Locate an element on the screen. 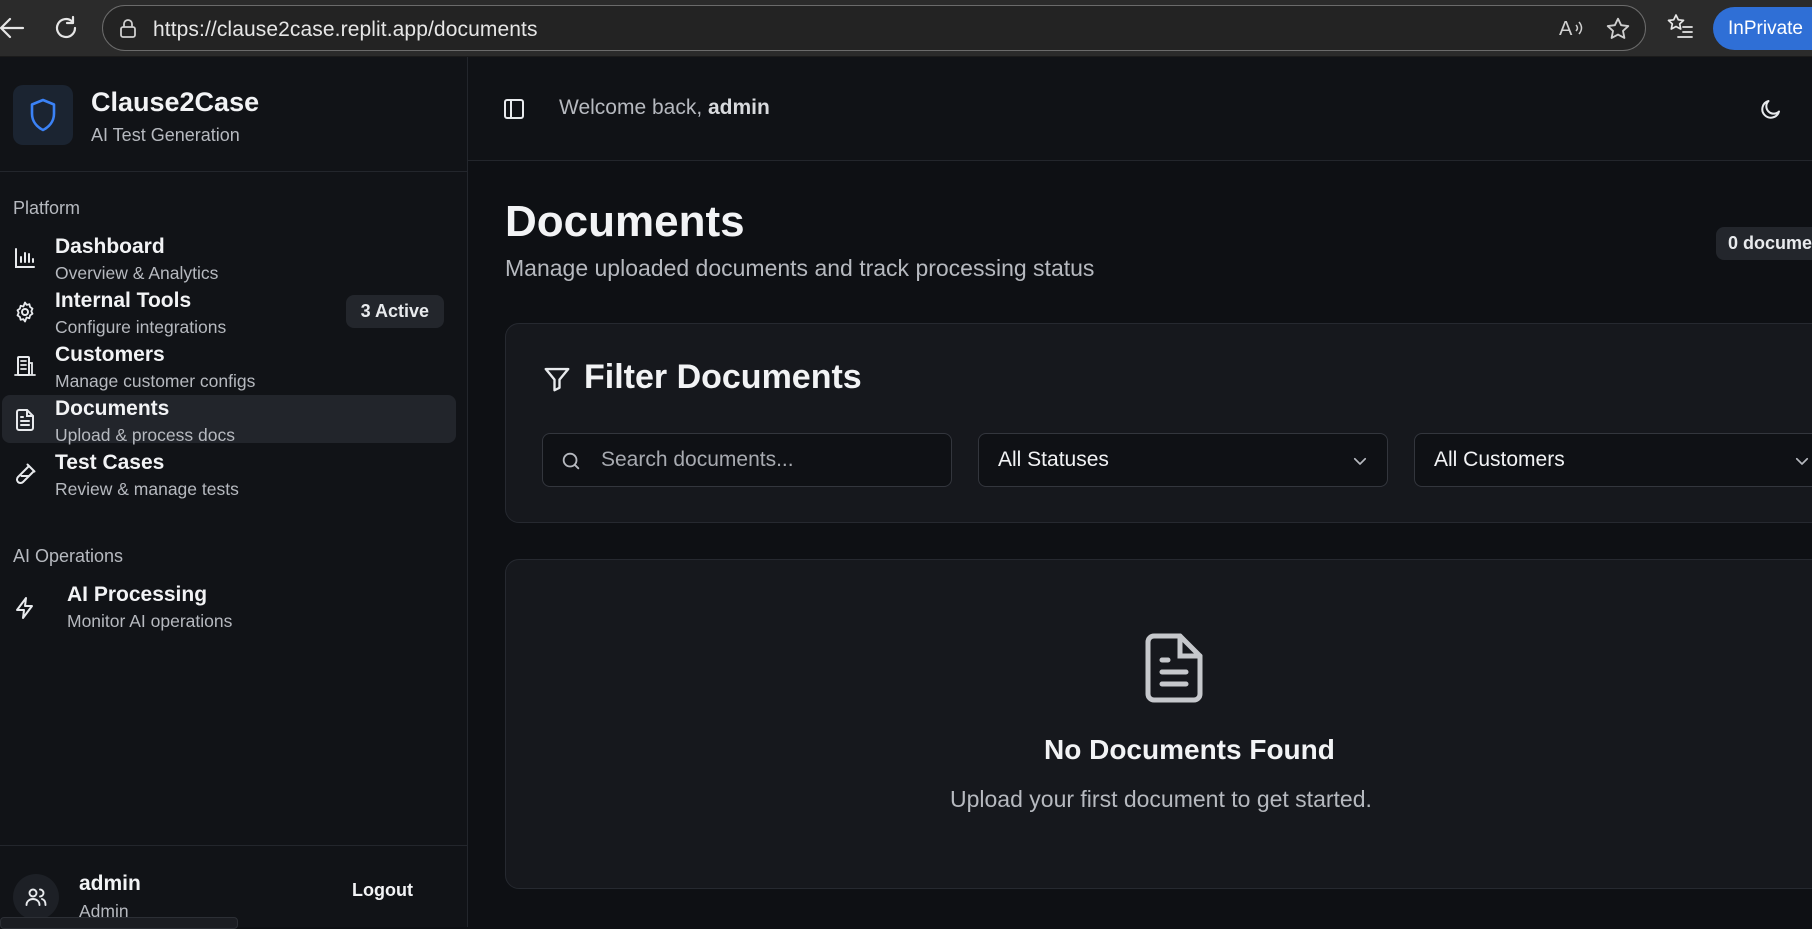  search-icon is located at coordinates (571, 461).